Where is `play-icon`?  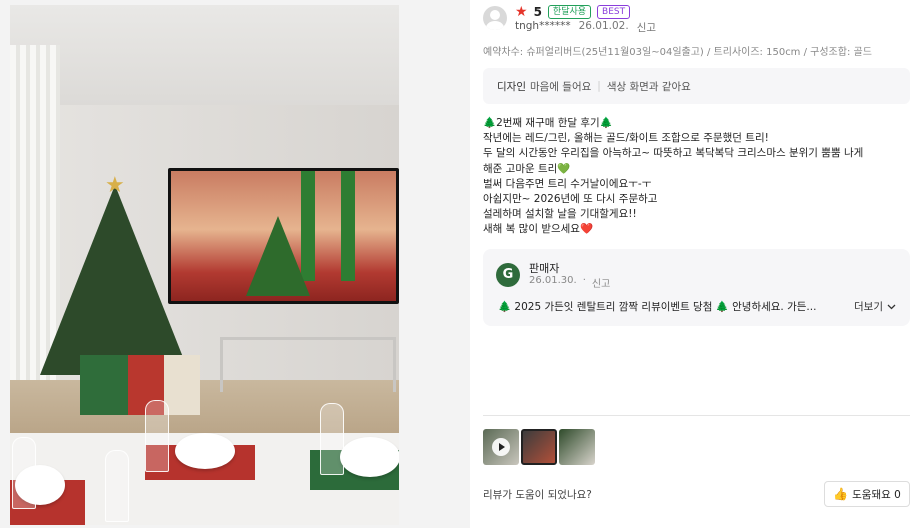
play-icon is located at coordinates (501, 447).